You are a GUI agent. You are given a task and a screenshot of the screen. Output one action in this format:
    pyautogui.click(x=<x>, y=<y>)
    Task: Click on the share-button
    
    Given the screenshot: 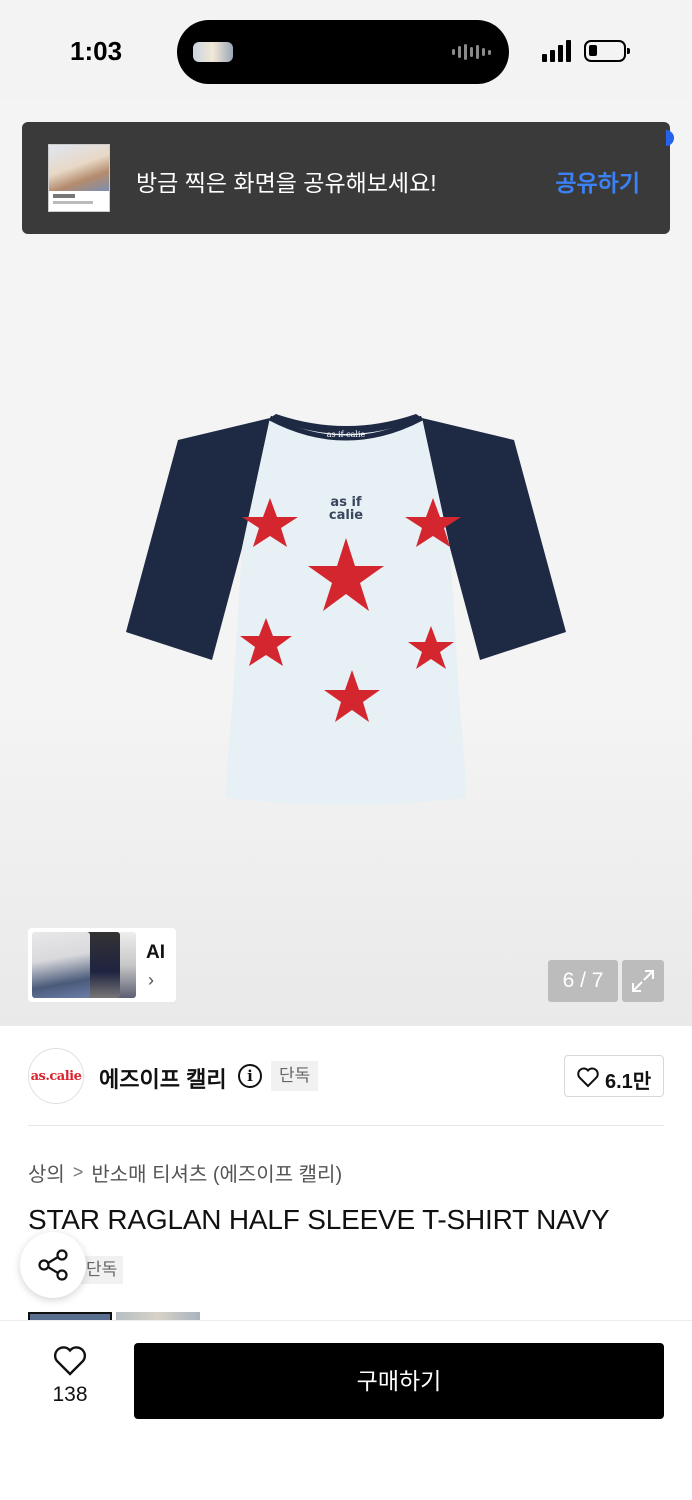 What is the action you would take?
    pyautogui.click(x=53, y=1265)
    